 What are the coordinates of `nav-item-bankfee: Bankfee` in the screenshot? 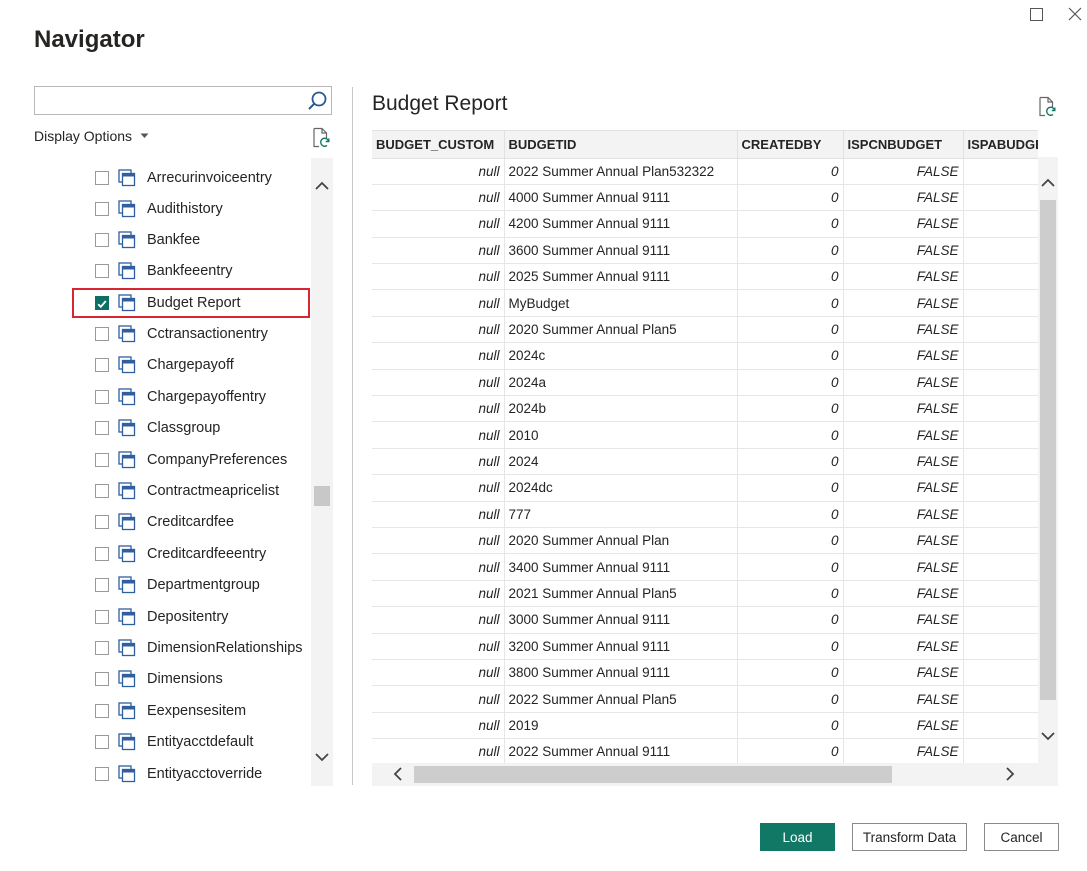 It's located at (191, 240).